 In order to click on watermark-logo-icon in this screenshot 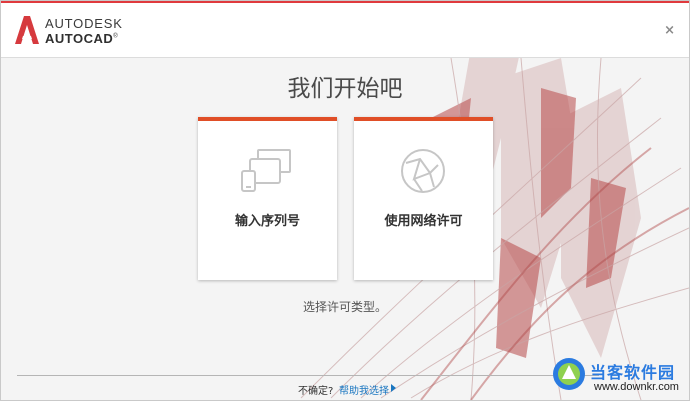, I will do `click(569, 374)`.